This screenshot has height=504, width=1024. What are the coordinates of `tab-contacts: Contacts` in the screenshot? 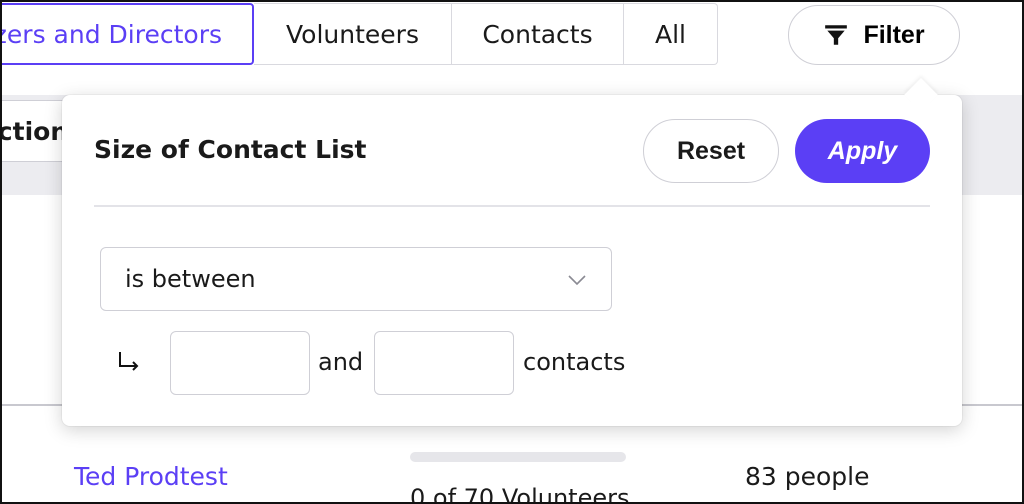 It's located at (538, 34).